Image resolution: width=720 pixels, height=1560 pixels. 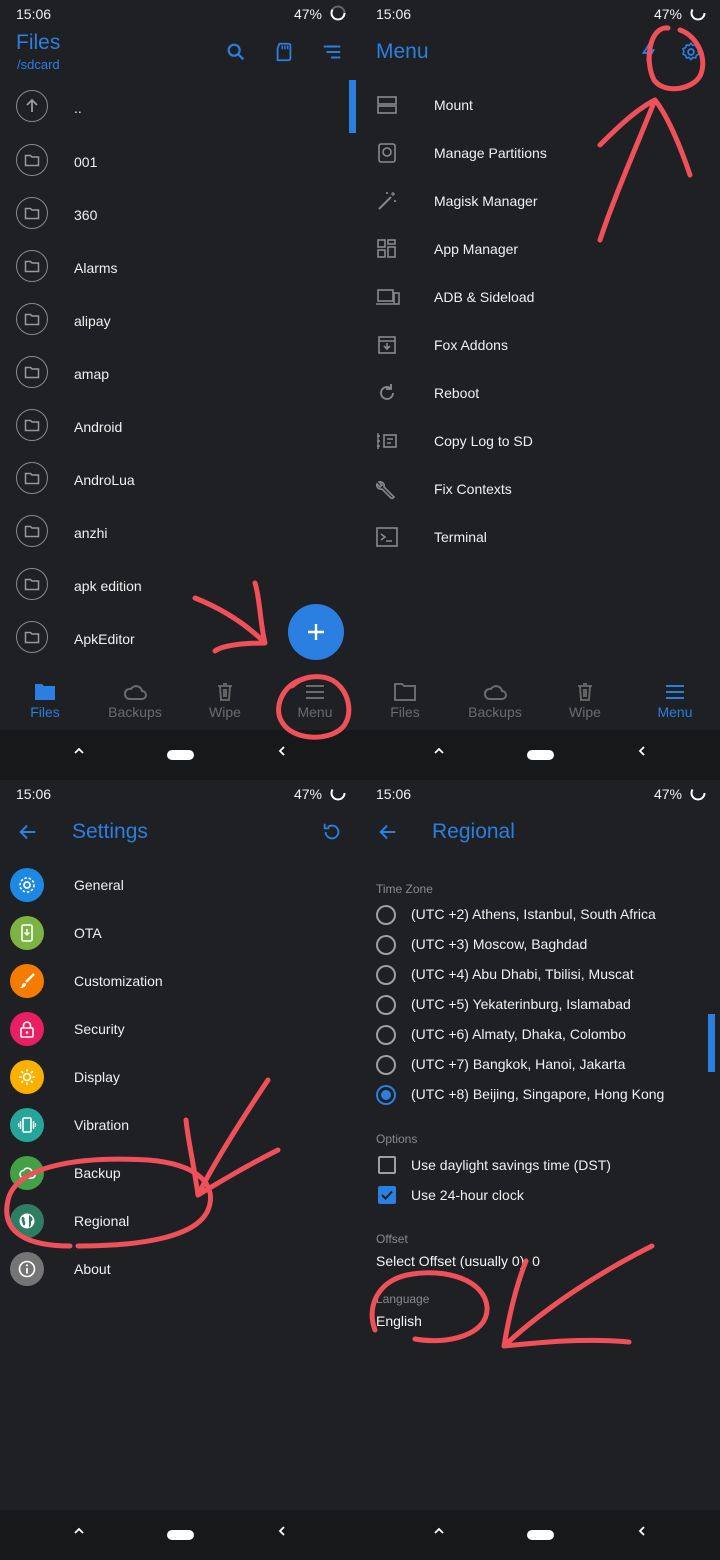 I want to click on menu-item-mount: Mount, so click(x=540, y=105).